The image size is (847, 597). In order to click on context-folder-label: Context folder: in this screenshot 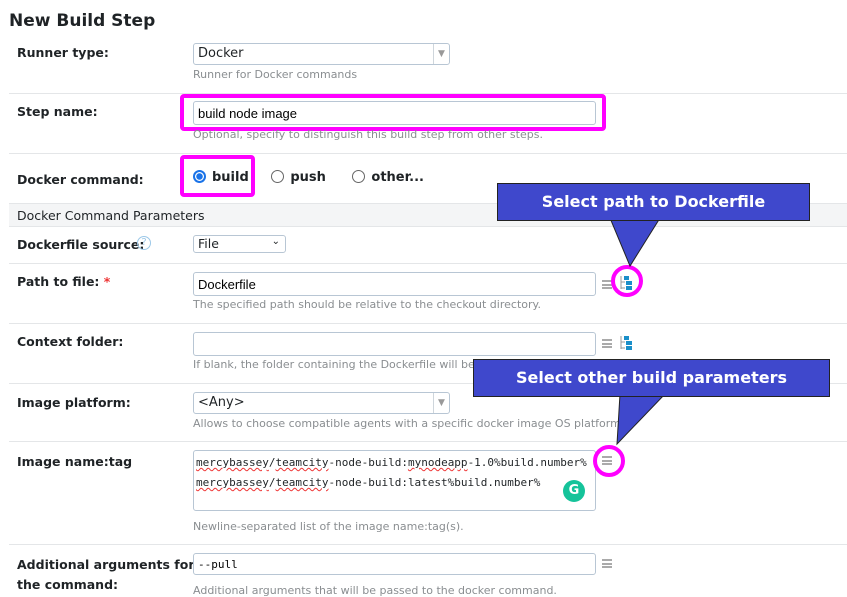, I will do `click(70, 341)`.